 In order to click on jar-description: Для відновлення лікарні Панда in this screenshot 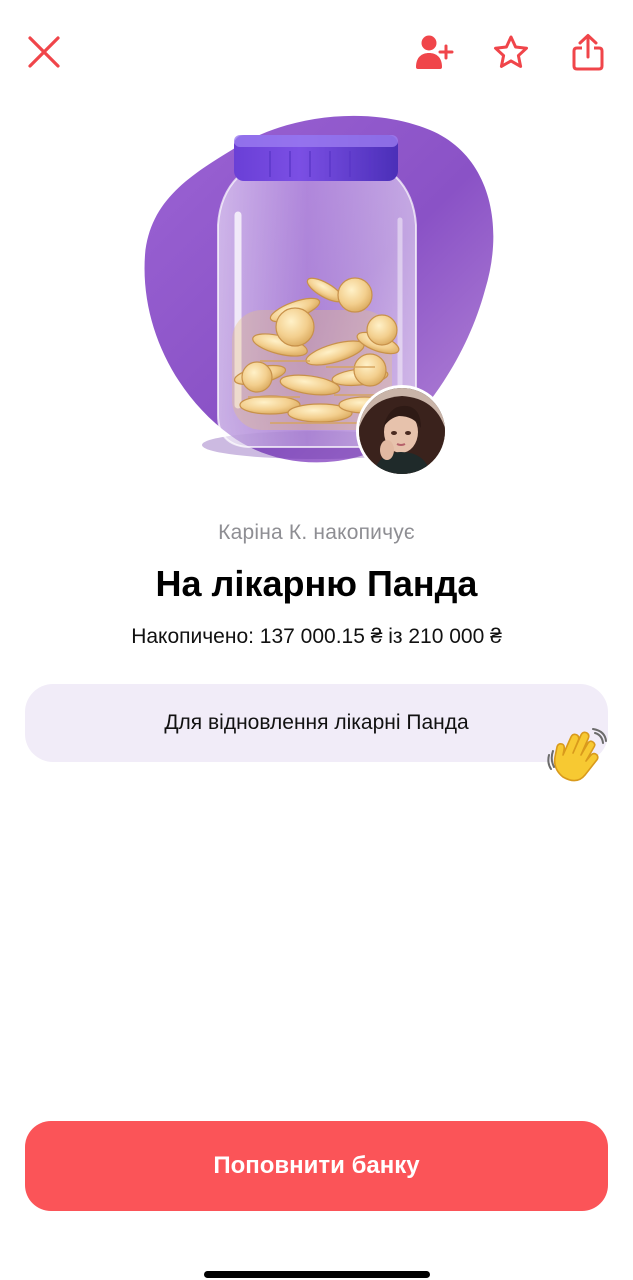, I will do `click(316, 723)`.